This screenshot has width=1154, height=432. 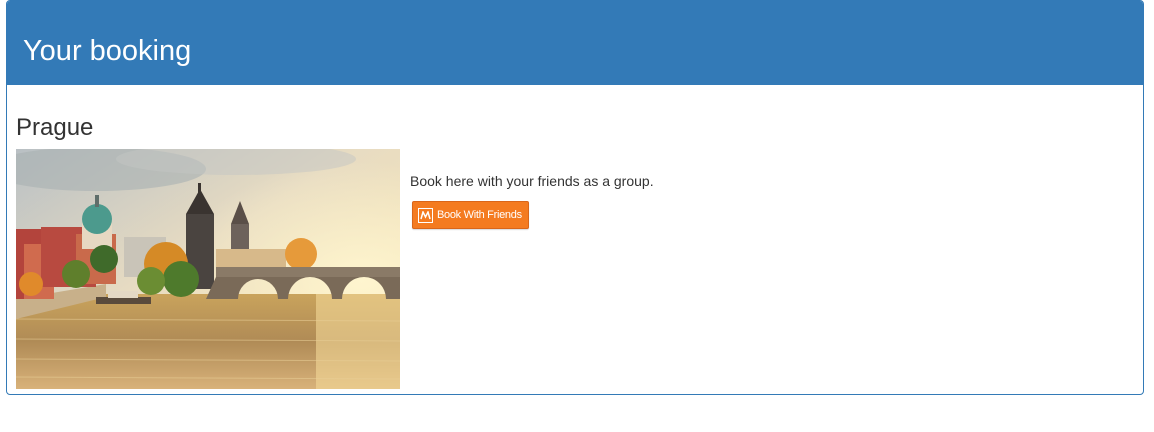 I want to click on book-with-friends-label: Book With Friends, so click(x=479, y=215).